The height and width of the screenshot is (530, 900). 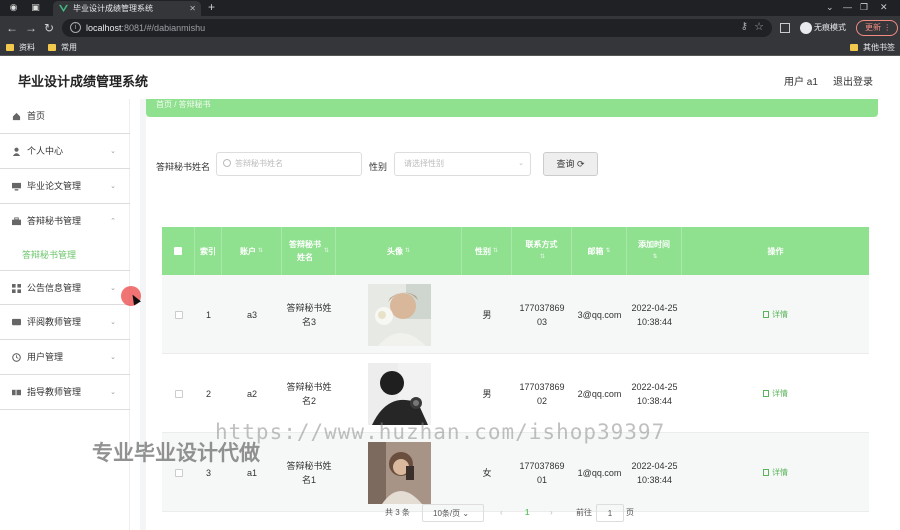 I want to click on sidebar-item-notice: 公告信息管理 ⌄, so click(x=65, y=287).